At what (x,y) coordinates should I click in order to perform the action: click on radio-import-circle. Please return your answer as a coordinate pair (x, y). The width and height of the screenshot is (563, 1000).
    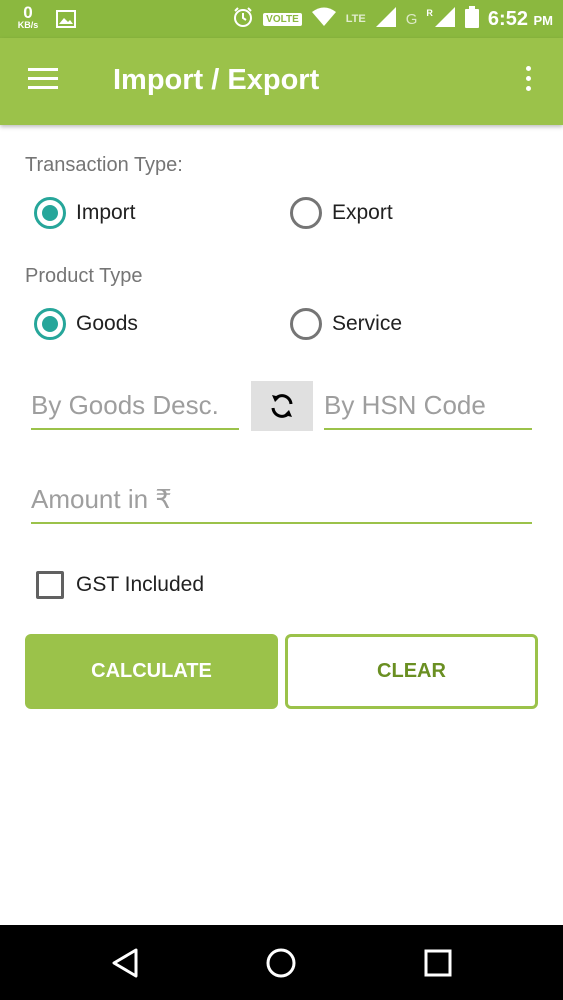
    Looking at the image, I should click on (50, 213).